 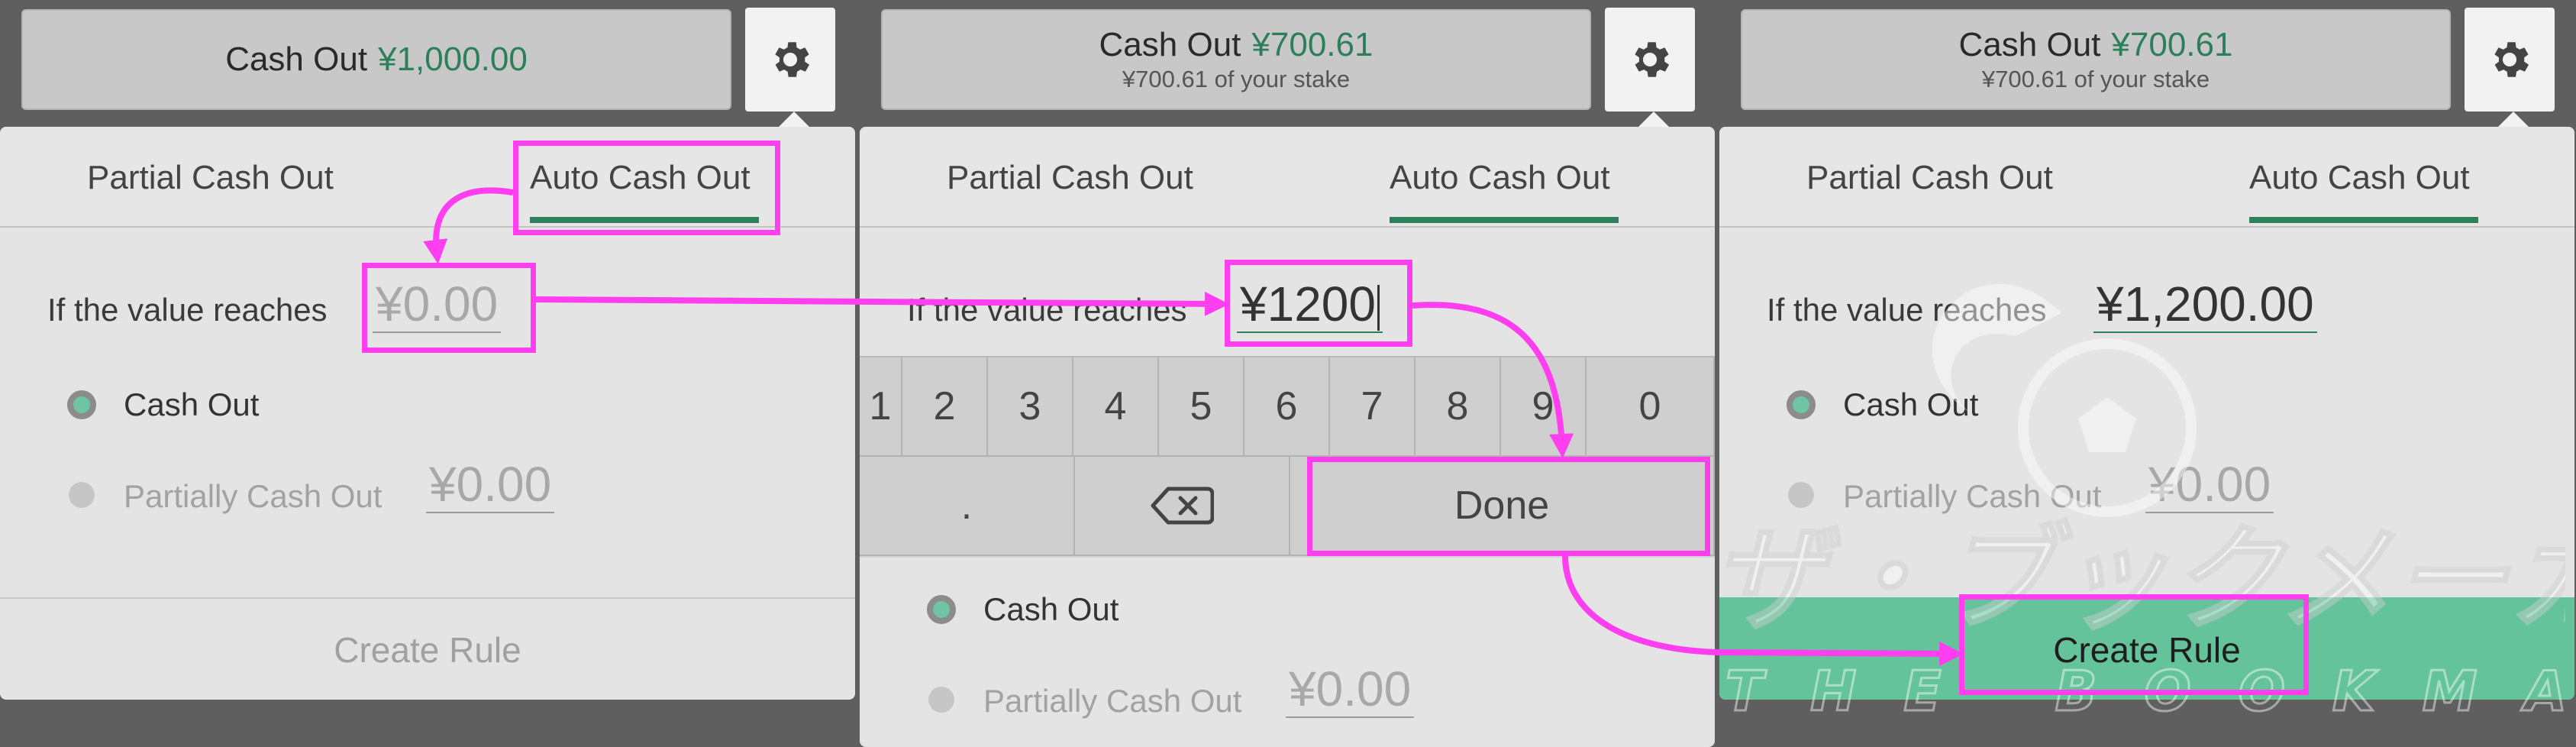 What do you see at coordinates (2205, 304) in the screenshot?
I see `value-input: ¥1,200.00` at bounding box center [2205, 304].